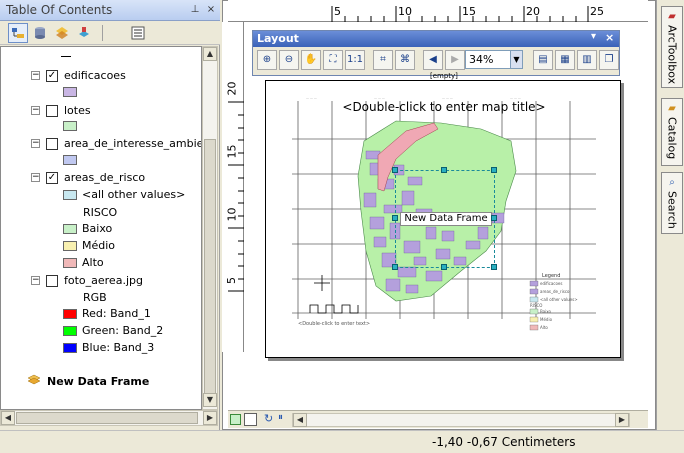 The height and width of the screenshot is (453, 684). What do you see at coordinates (108, 347) in the screenshot?
I see `band-blue: Blue: Band_3` at bounding box center [108, 347].